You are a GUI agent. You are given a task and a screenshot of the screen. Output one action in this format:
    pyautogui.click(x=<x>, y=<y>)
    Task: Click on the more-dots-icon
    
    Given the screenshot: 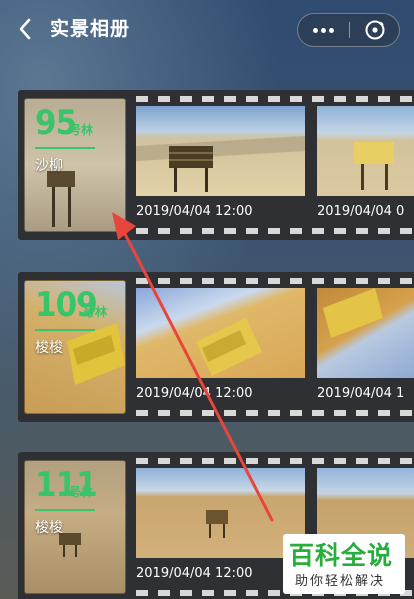 What is the action you would take?
    pyautogui.click(x=323, y=30)
    